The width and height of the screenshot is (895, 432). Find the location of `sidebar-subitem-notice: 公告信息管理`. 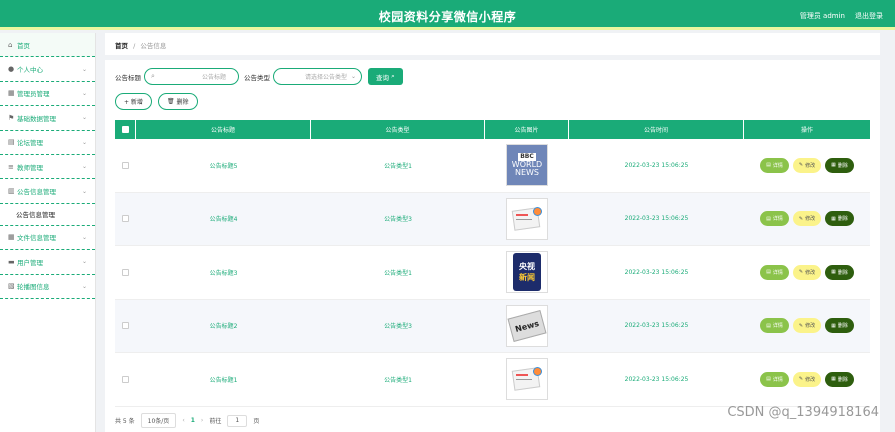

sidebar-subitem-notice: 公告信息管理 is located at coordinates (47, 215).